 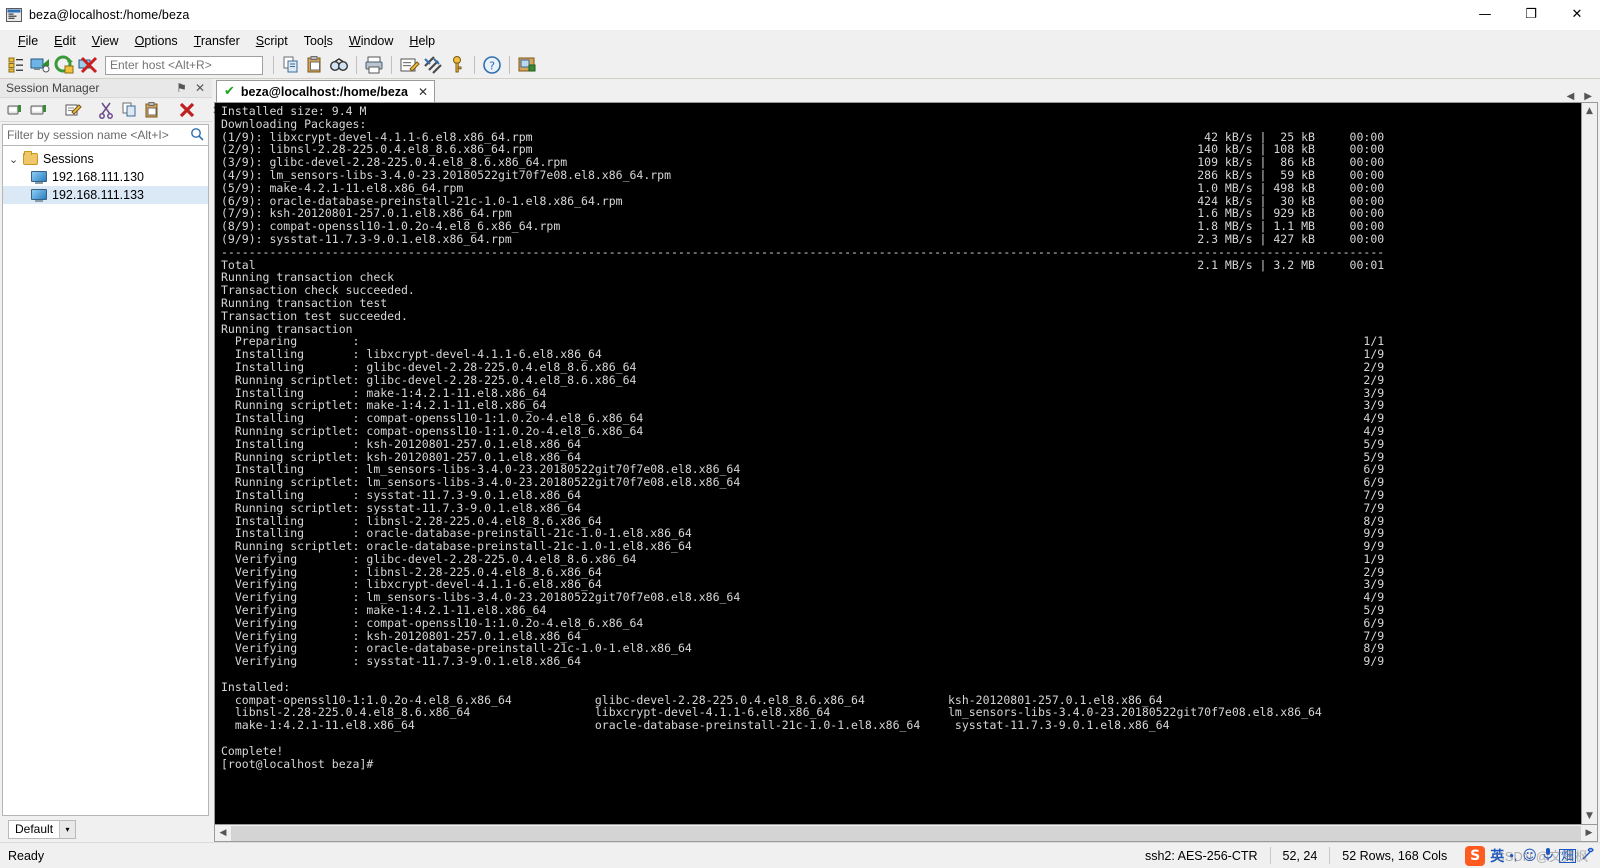 I want to click on window-controls: — ❐ ✕, so click(x=1531, y=15).